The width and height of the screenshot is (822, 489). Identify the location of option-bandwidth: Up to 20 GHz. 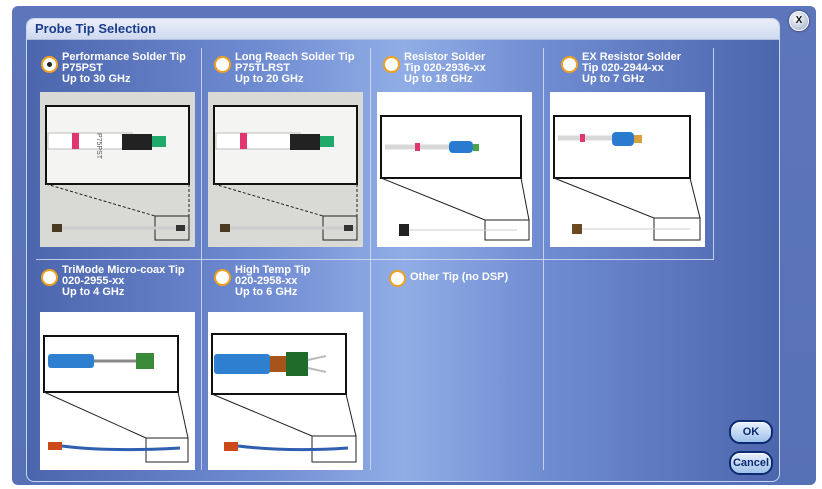
(269, 79).